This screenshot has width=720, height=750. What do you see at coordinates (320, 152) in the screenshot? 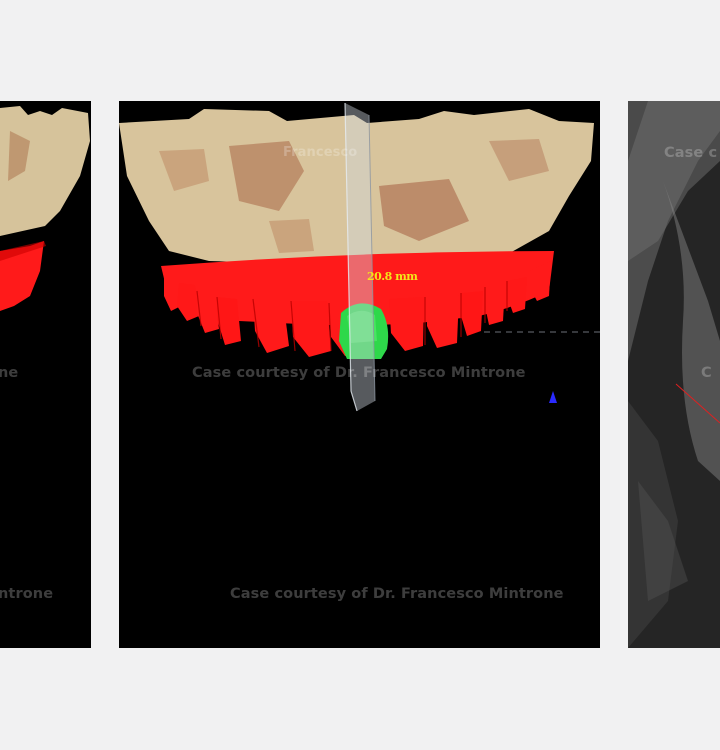
I see `watermark-text: Francesco` at bounding box center [320, 152].